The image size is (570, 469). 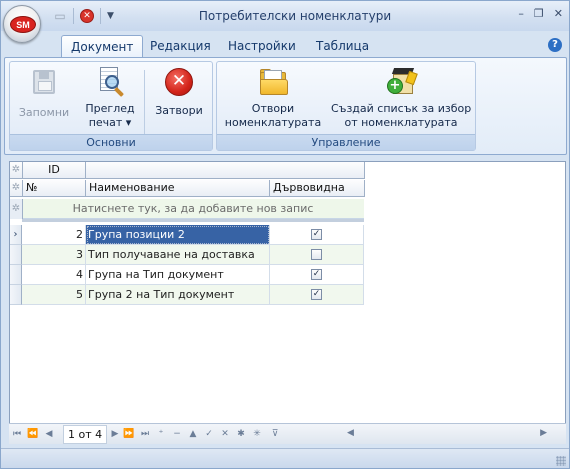 What do you see at coordinates (285, 458) in the screenshot?
I see `status-bar` at bounding box center [285, 458].